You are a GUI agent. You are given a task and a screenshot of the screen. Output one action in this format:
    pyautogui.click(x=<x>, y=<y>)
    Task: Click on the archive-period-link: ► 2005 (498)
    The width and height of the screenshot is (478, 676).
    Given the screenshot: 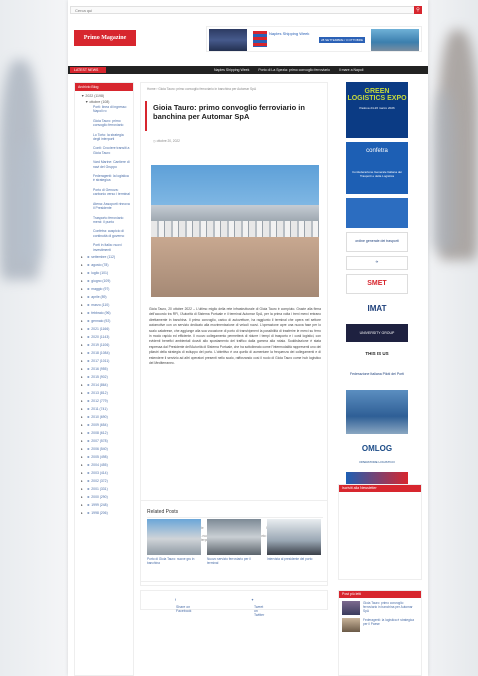 What is the action you would take?
    pyautogui.click(x=104, y=457)
    